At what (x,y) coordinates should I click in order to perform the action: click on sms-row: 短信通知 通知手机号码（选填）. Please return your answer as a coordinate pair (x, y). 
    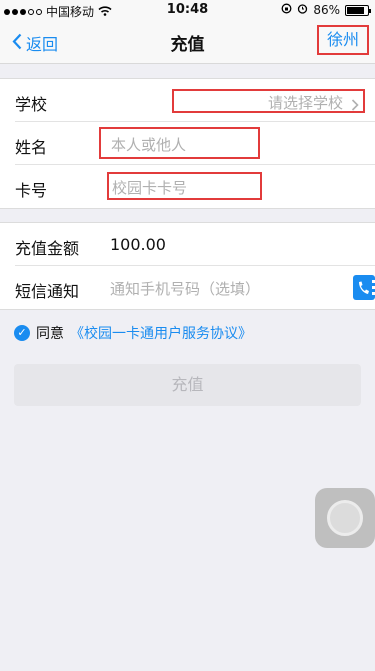
    Looking at the image, I should click on (195, 287).